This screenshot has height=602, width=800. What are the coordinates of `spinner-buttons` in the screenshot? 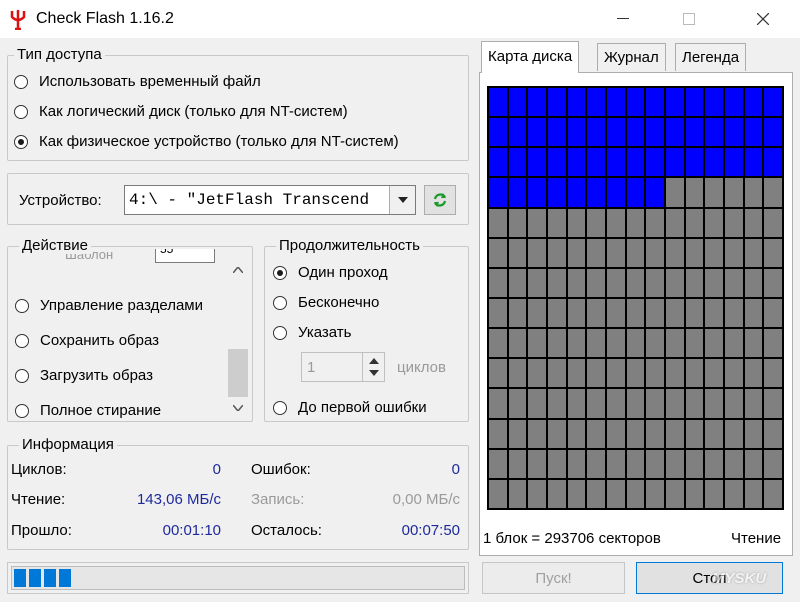 It's located at (373, 367).